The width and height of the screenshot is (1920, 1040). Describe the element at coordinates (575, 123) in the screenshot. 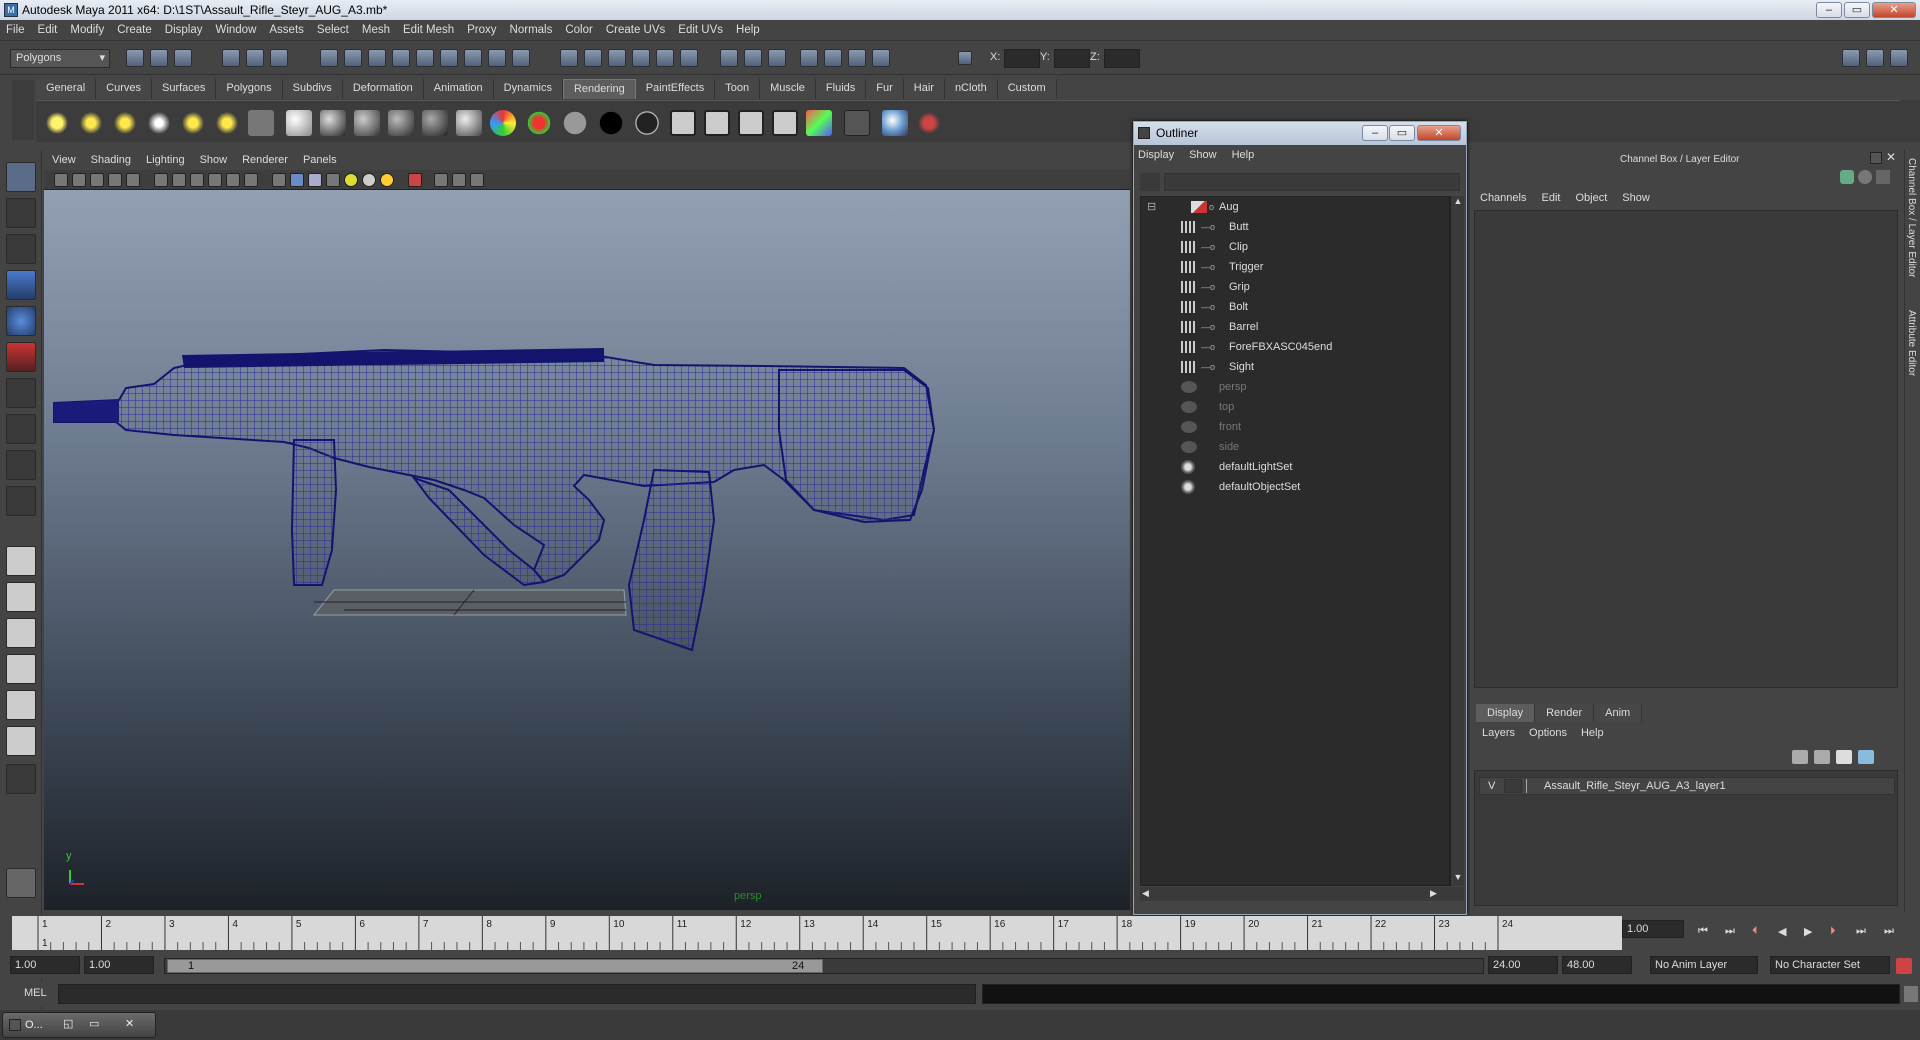

I see `surface-shader-icon` at that location.